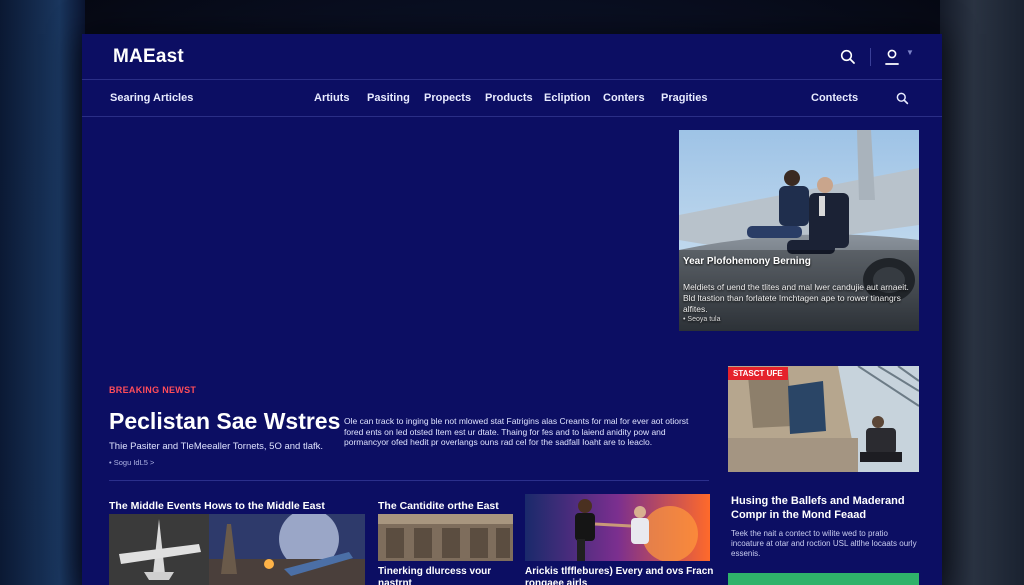 The image size is (1024, 585). I want to click on breaking-news-label: BREAKING NEWST, so click(153, 390).